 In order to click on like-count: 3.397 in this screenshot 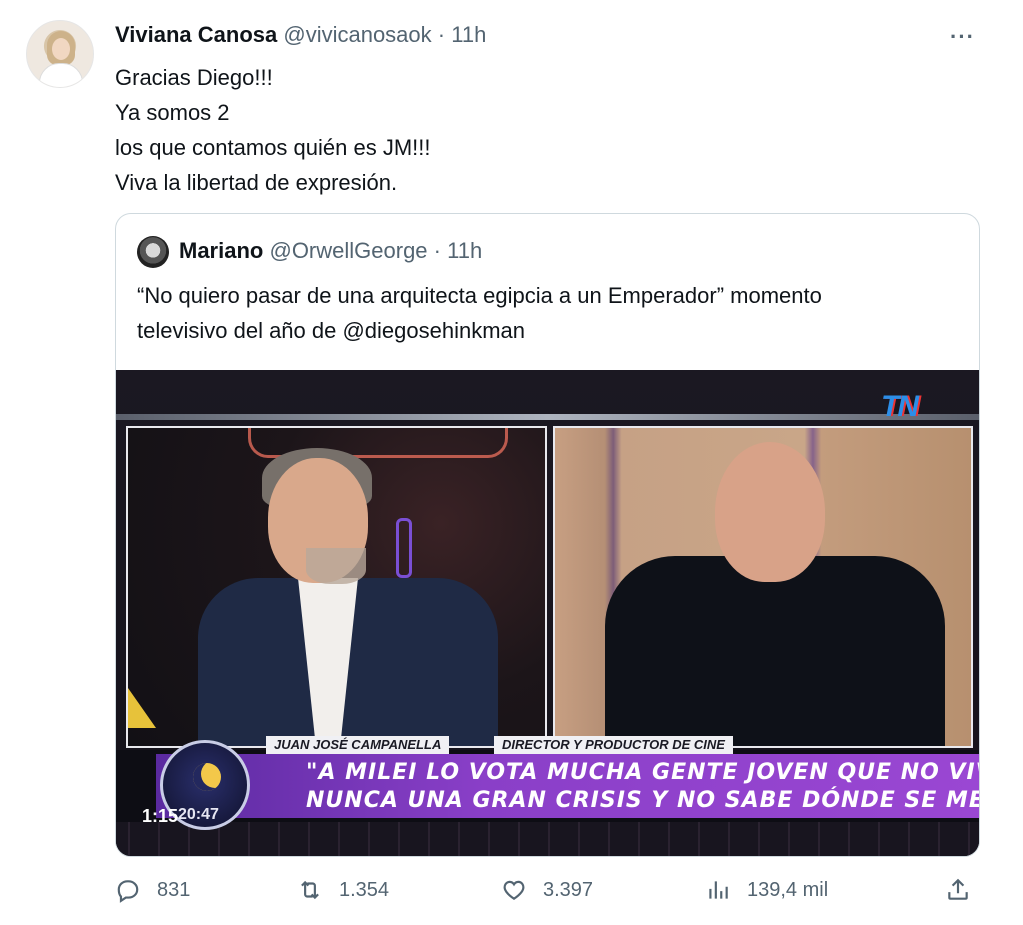, I will do `click(568, 889)`.